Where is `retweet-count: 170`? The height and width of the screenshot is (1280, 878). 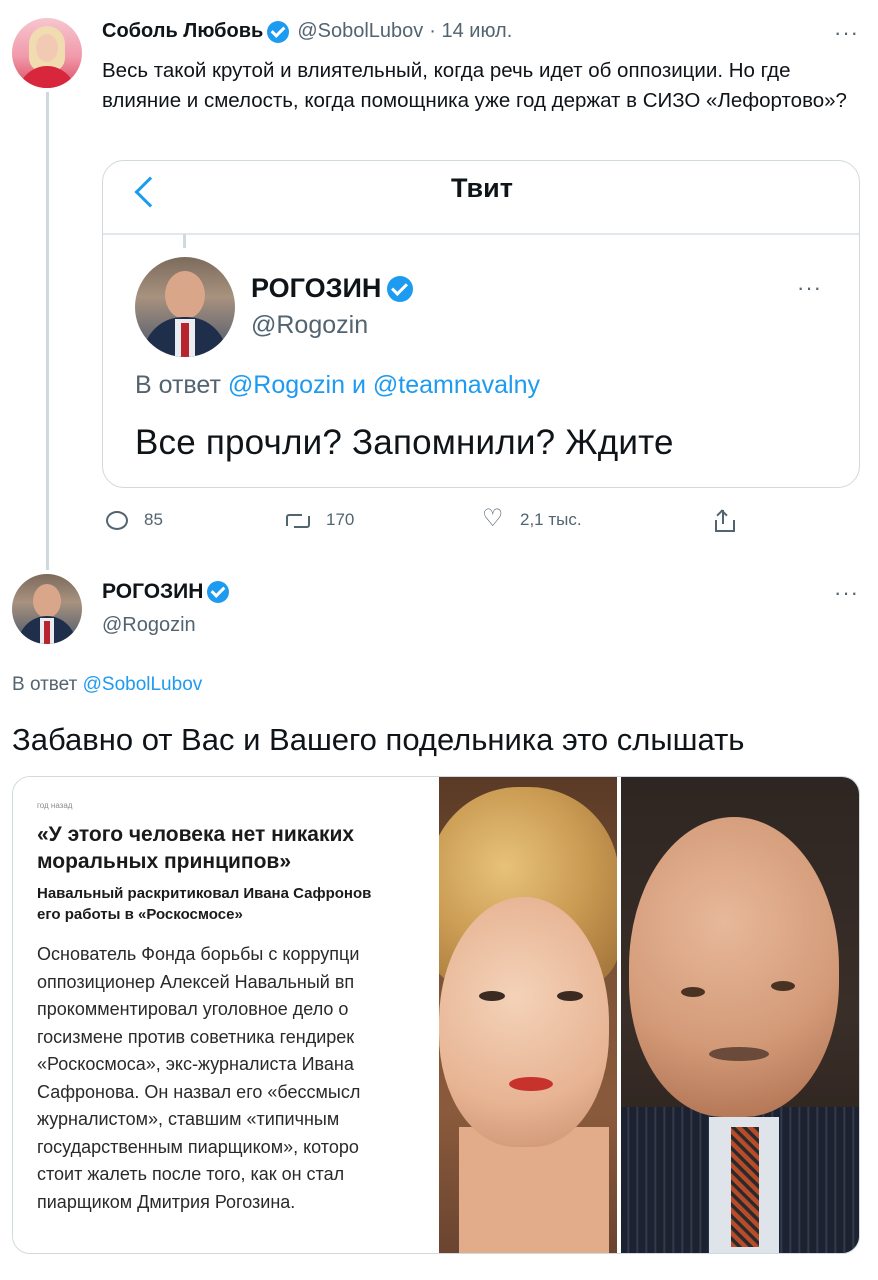
retweet-count: 170 is located at coordinates (340, 519).